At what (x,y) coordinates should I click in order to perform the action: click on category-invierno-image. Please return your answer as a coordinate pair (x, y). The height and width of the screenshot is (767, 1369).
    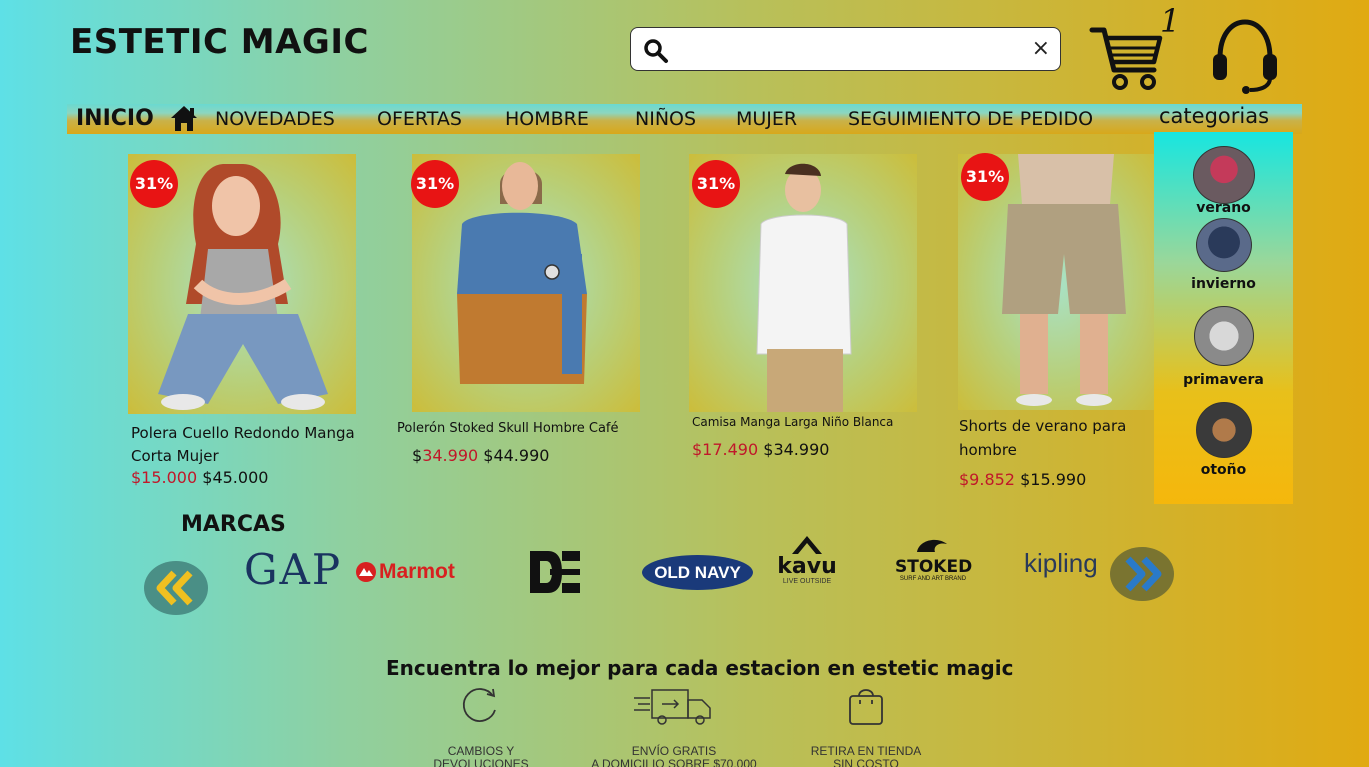
    Looking at the image, I should click on (1223, 245).